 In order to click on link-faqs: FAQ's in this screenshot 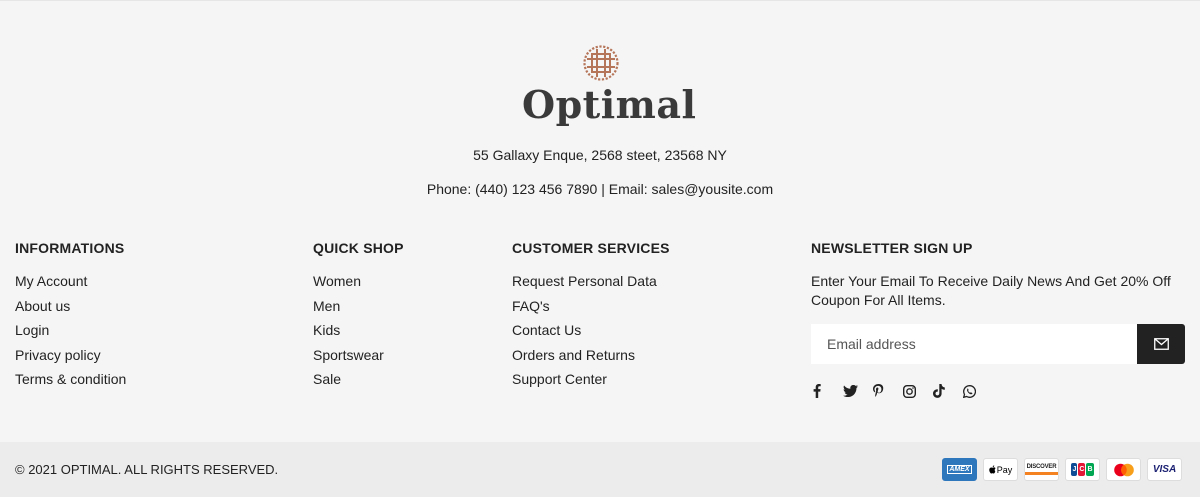, I will do `click(652, 306)`.